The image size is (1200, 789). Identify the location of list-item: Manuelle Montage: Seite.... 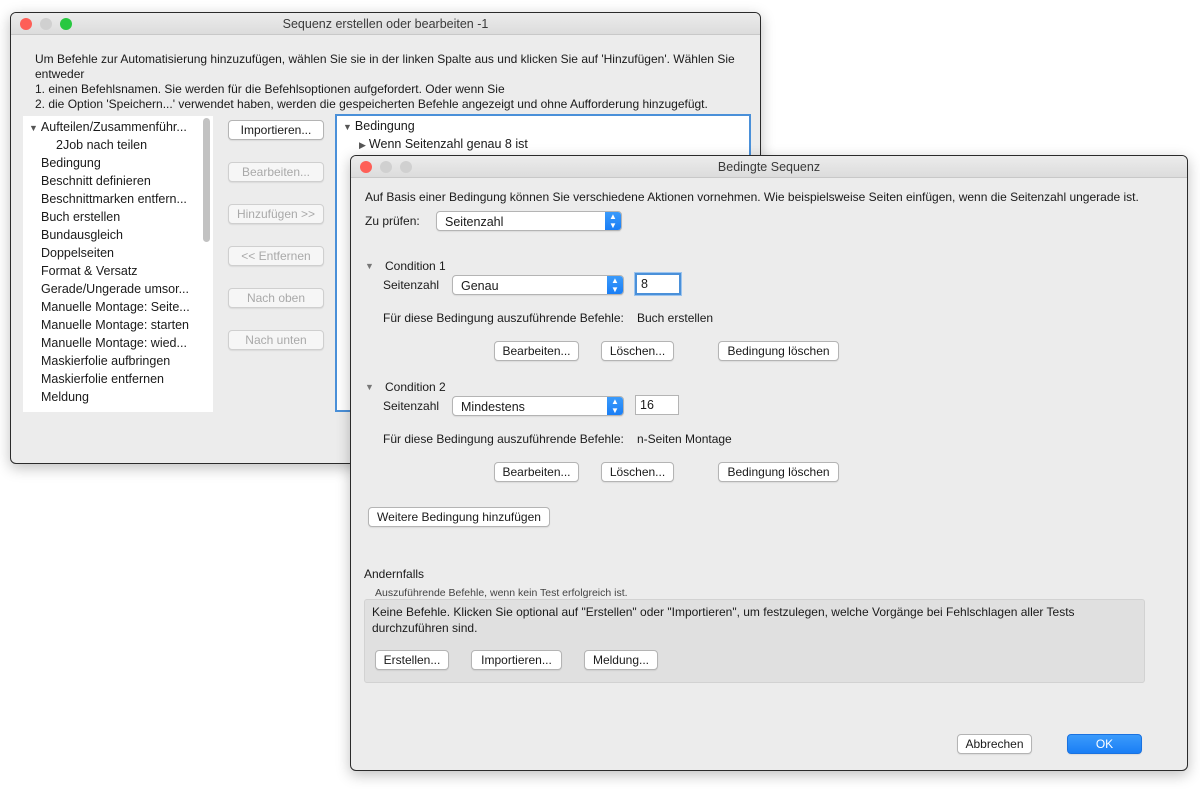
(118, 307).